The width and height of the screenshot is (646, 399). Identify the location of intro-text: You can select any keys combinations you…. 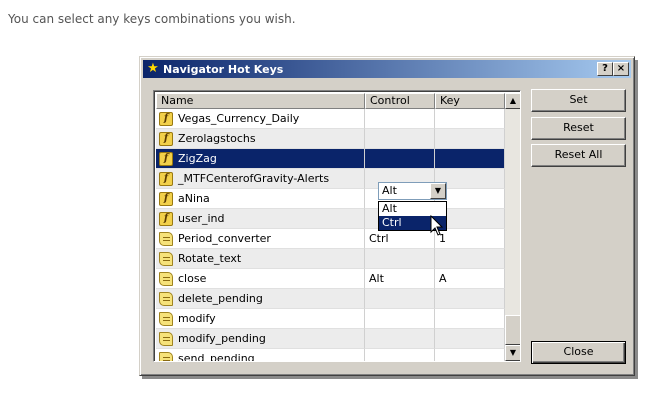
(152, 19).